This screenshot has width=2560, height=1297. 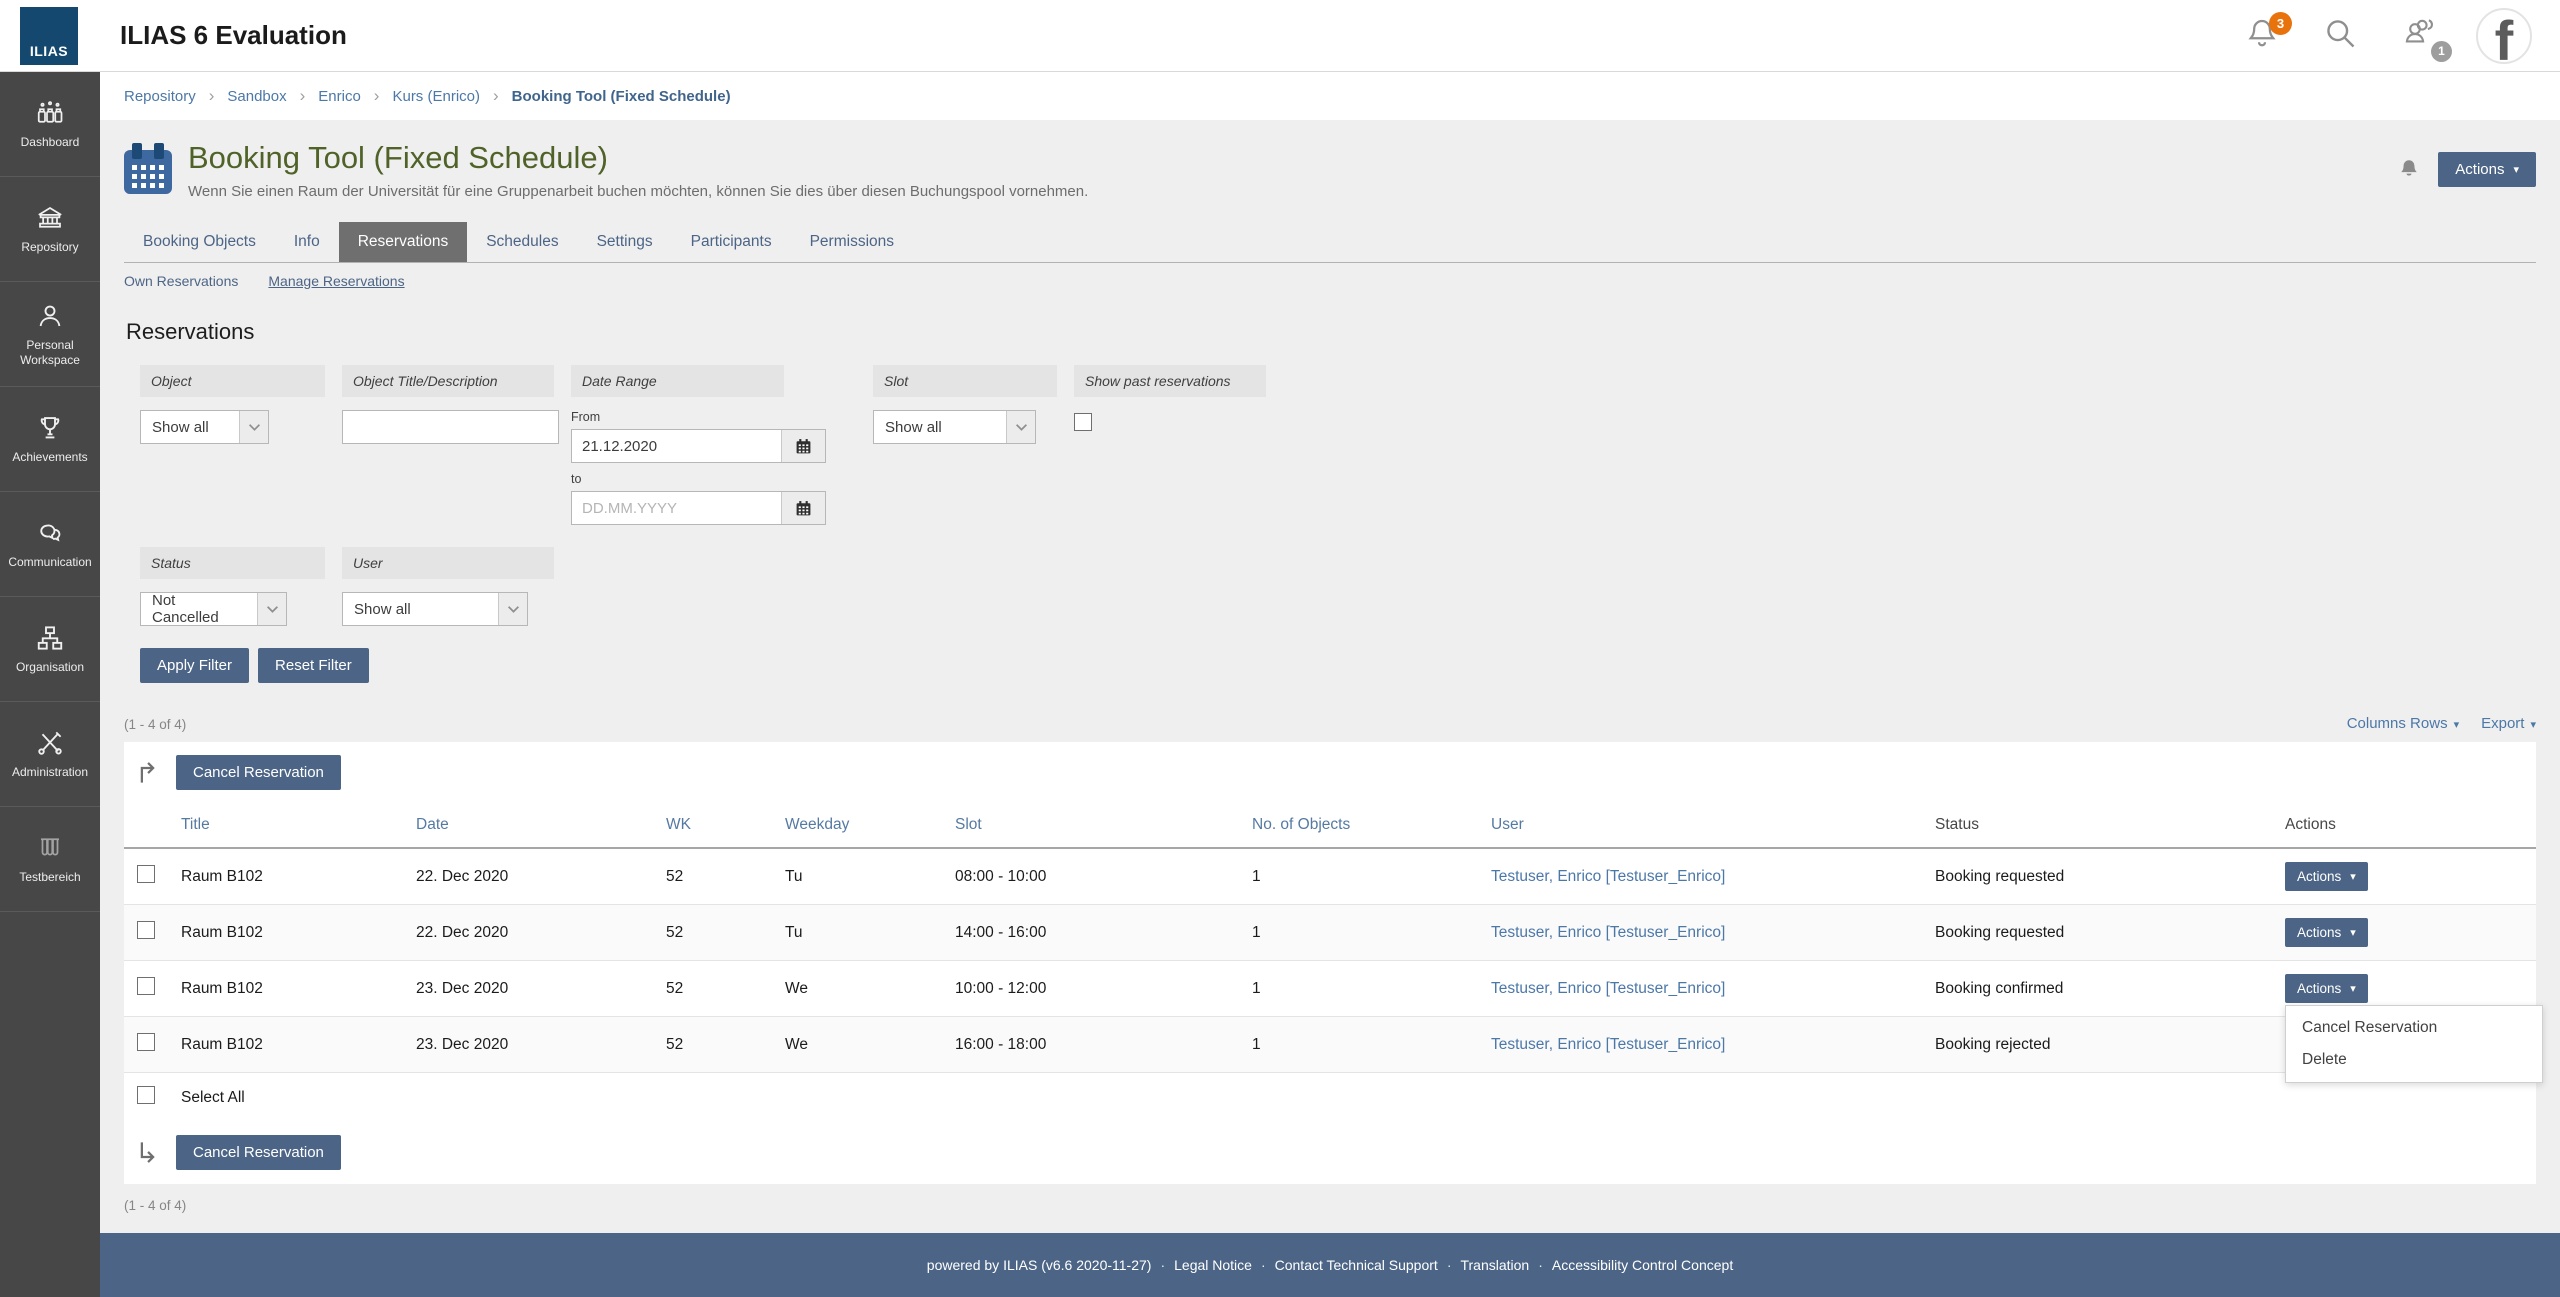 I want to click on breadcrumb-link: Enrico, so click(x=339, y=96).